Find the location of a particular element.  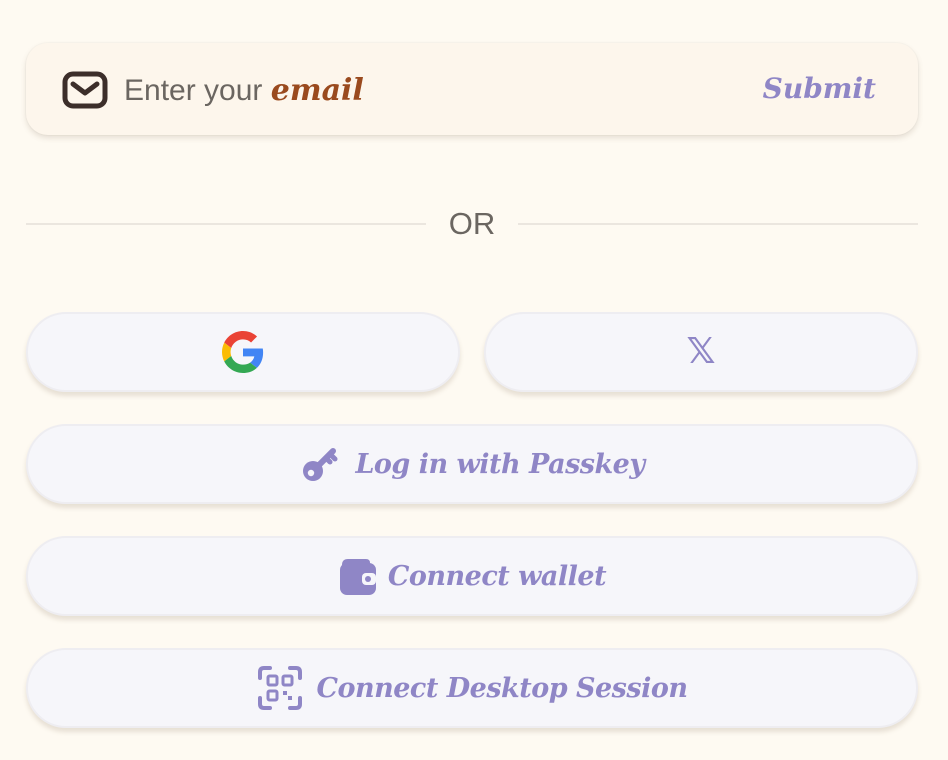

passkey-button-label: Log in with Passkey is located at coordinates (500, 464).